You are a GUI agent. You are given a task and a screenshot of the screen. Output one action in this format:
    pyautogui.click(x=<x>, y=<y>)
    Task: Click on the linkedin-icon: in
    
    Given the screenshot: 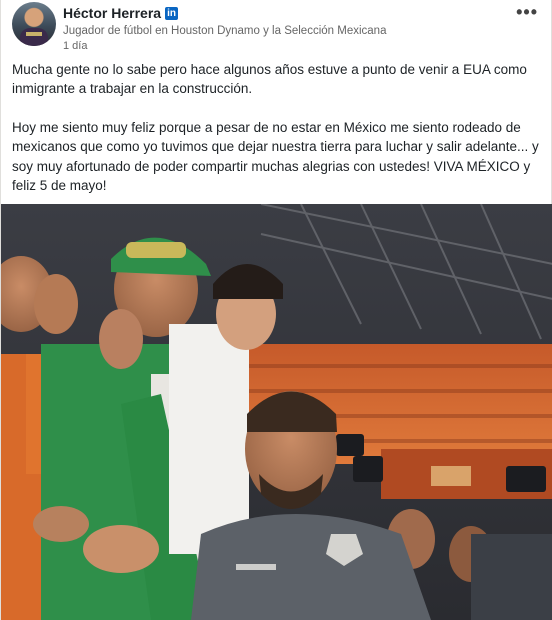 What is the action you would take?
    pyautogui.click(x=172, y=13)
    